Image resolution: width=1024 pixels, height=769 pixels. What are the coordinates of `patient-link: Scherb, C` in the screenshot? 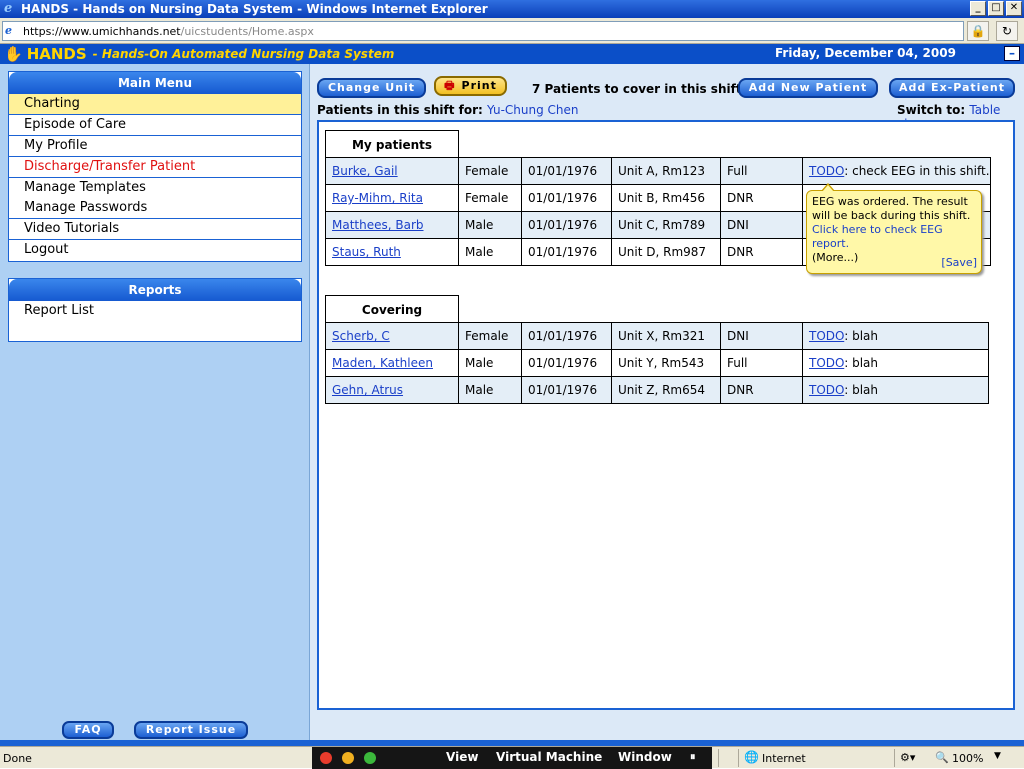 It's located at (361, 336).